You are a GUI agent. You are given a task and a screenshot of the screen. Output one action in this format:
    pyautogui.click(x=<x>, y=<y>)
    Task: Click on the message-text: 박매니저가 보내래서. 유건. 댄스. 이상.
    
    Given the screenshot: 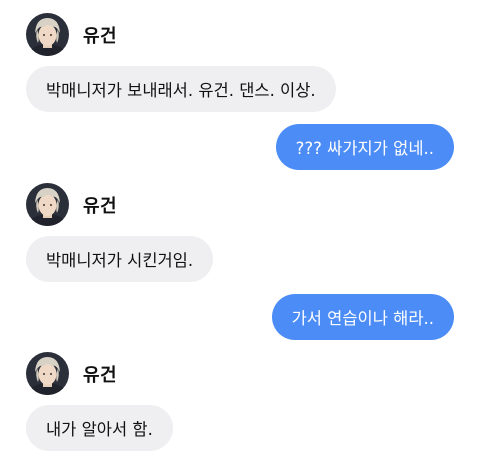 What is the action you would take?
    pyautogui.click(x=181, y=90)
    